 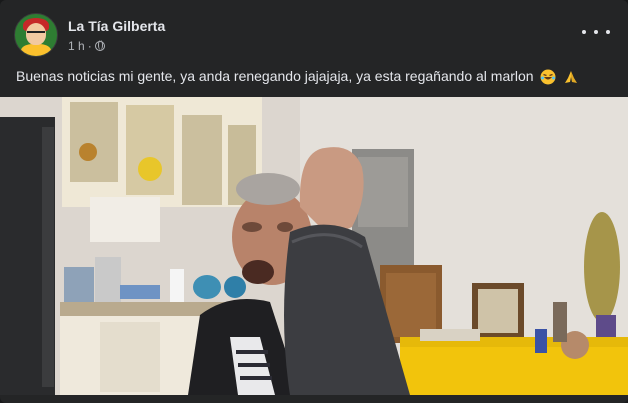 What do you see at coordinates (116, 26) in the screenshot?
I see `author-name: La Tía Gilberta` at bounding box center [116, 26].